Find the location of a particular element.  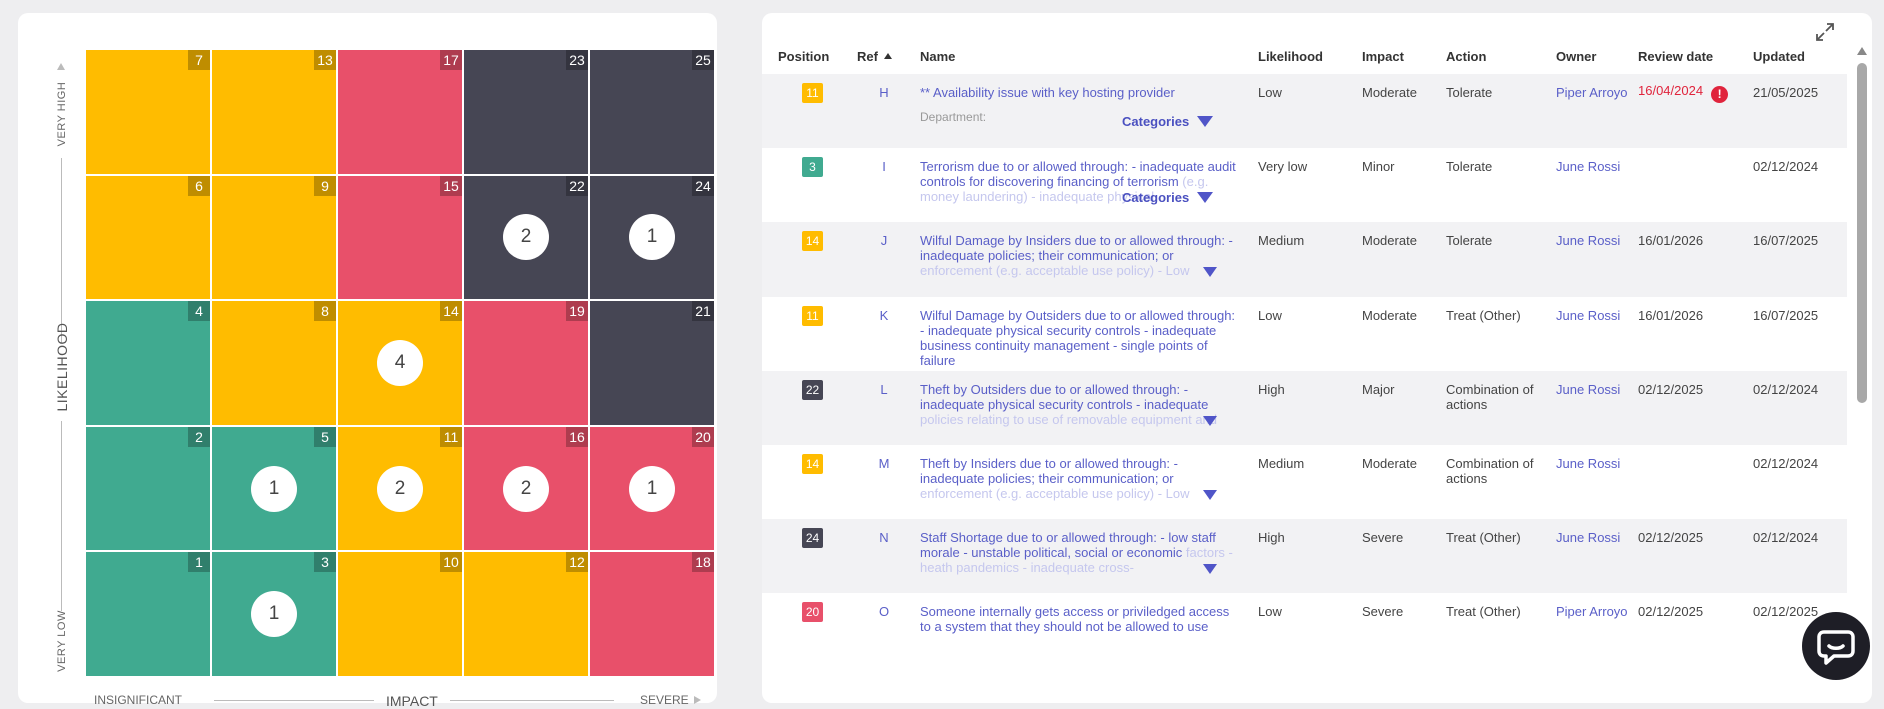

cell-score: 20 is located at coordinates (703, 436).